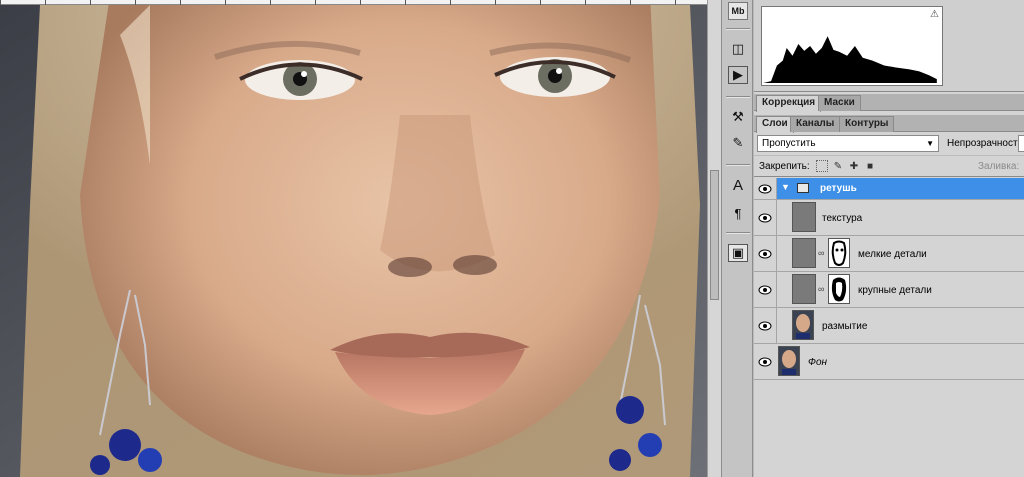 The width and height of the screenshot is (1024, 477). Describe the element at coordinates (889, 362) in the screenshot. I see `layer-row-background: Фон` at that location.